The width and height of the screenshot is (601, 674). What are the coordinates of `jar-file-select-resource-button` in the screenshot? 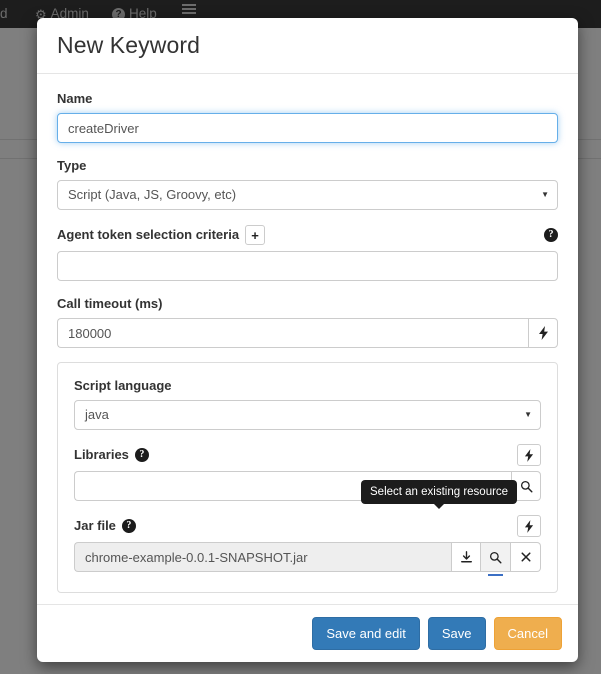 It's located at (496, 559).